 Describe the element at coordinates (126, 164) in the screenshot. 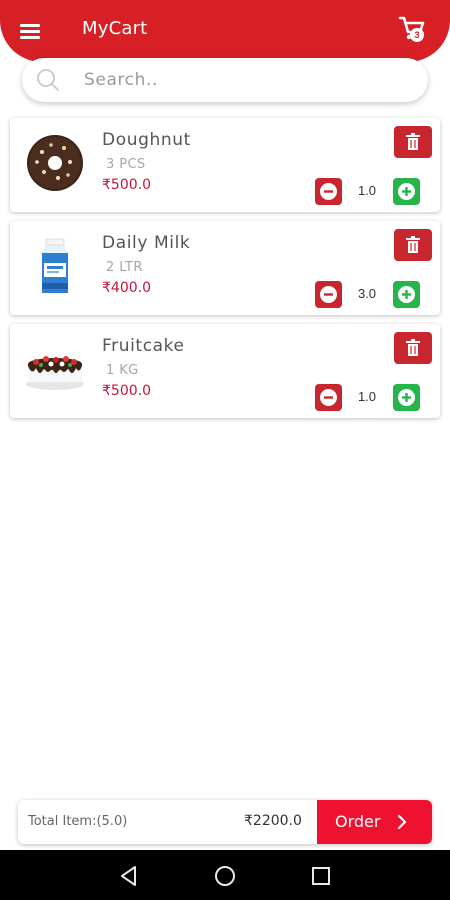

I see `item-unit: 3 PCS` at that location.